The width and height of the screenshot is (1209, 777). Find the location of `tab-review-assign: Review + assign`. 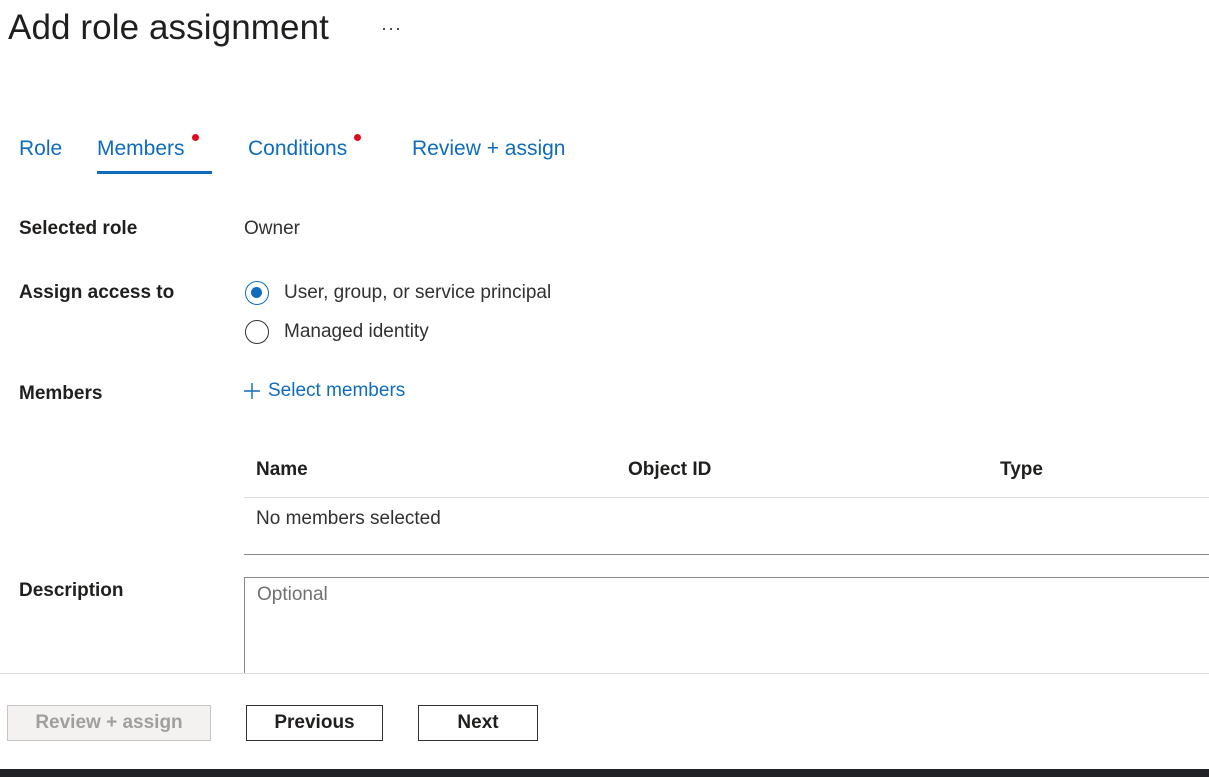

tab-review-assign: Review + assign is located at coordinates (489, 153).